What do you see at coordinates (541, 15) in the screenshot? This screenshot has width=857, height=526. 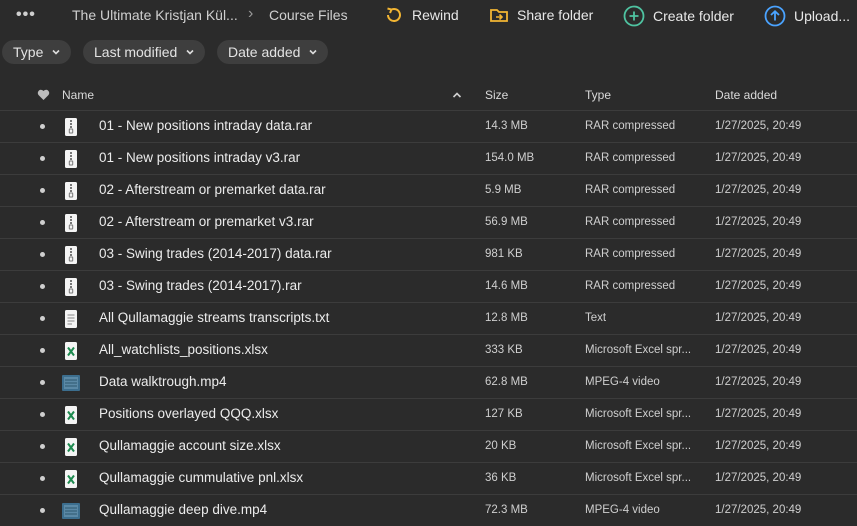 I see `share-folder-button: Share folder` at bounding box center [541, 15].